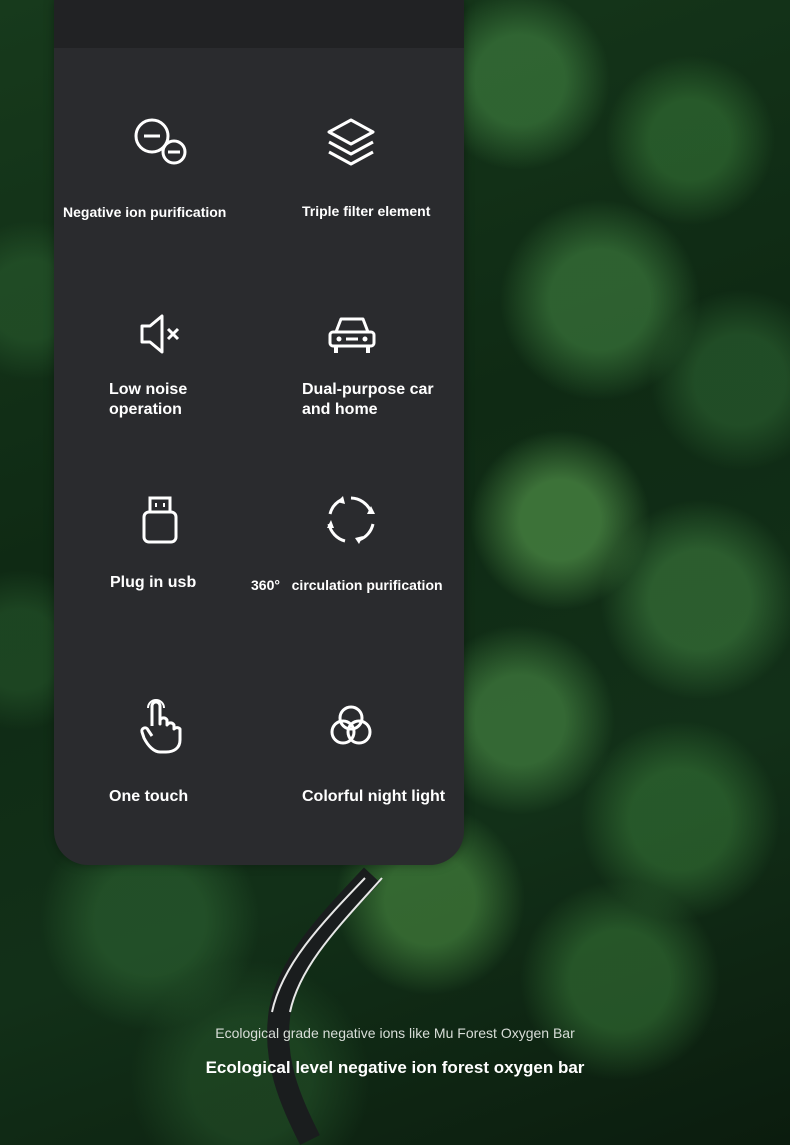 The width and height of the screenshot is (790, 1145). Describe the element at coordinates (160, 726) in the screenshot. I see `touch-hand-icon` at that location.